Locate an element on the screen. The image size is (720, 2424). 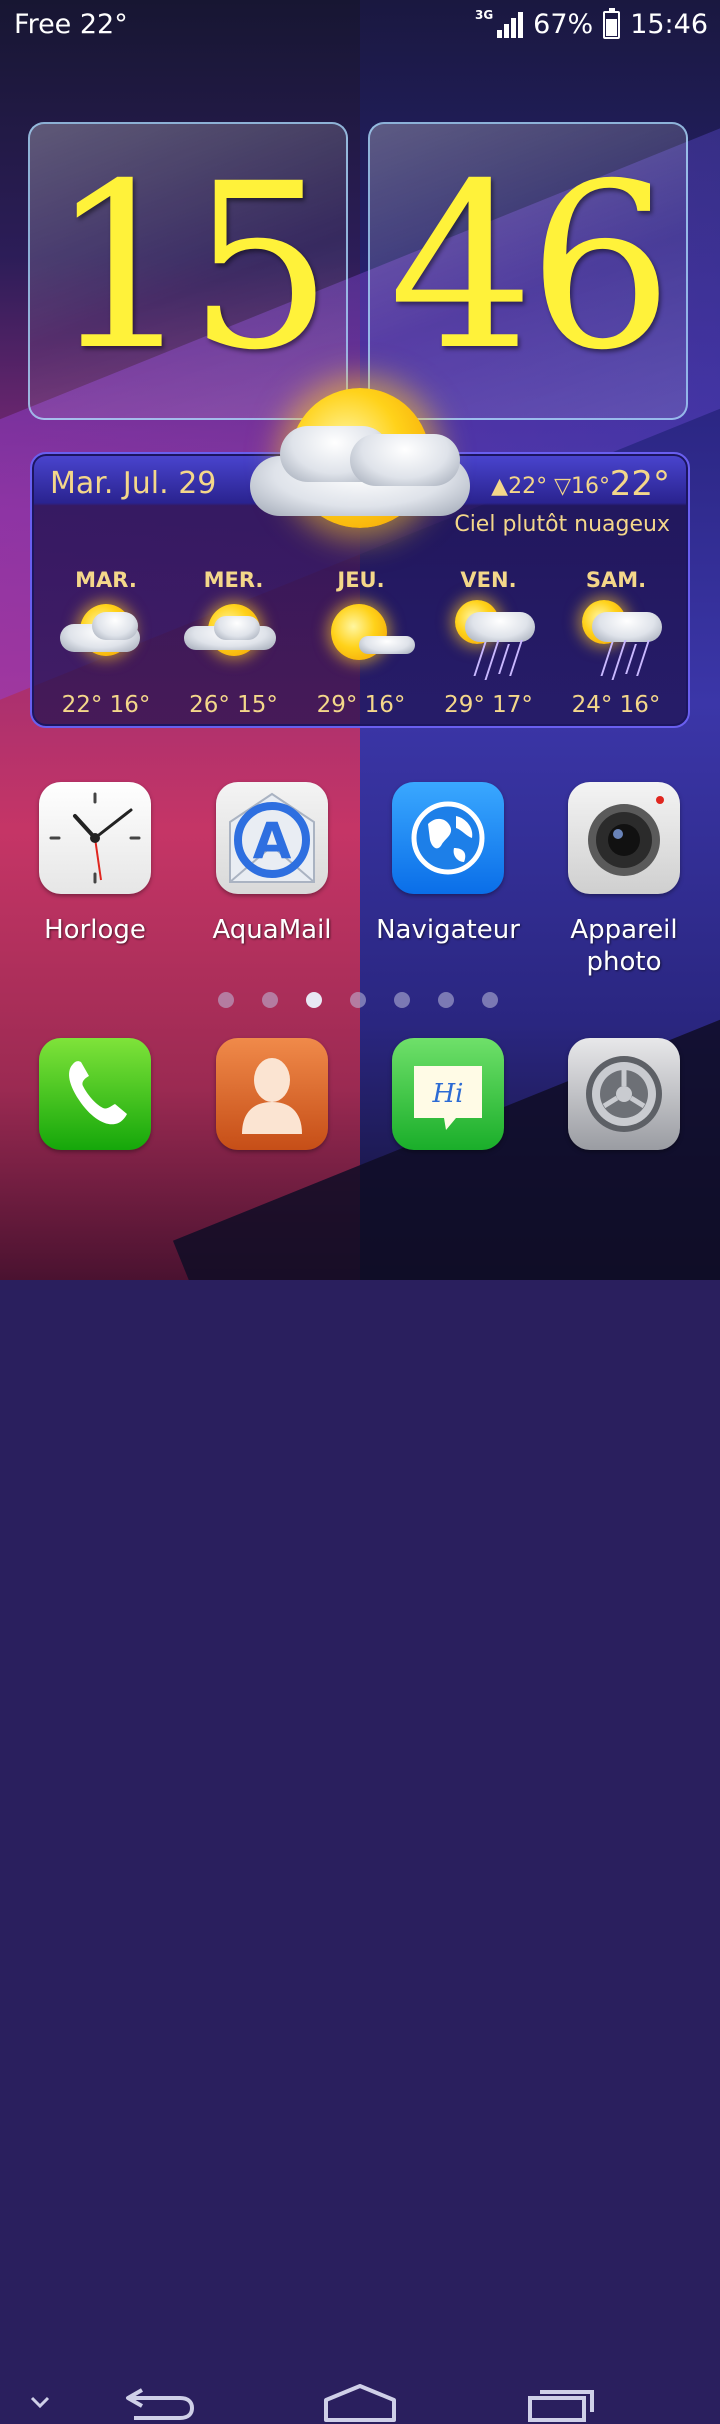
chevron-down-icon is located at coordinates (40, 2402).